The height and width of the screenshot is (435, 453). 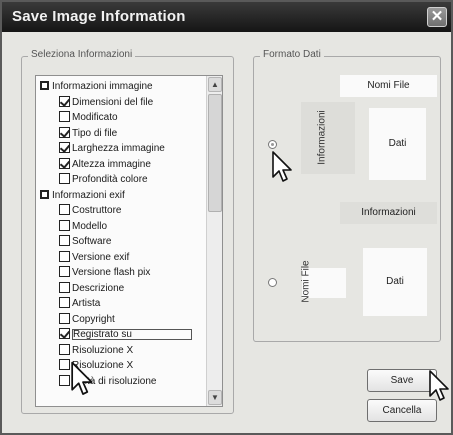 What do you see at coordinates (92, 241) in the screenshot?
I see `list-item-label: Software` at bounding box center [92, 241].